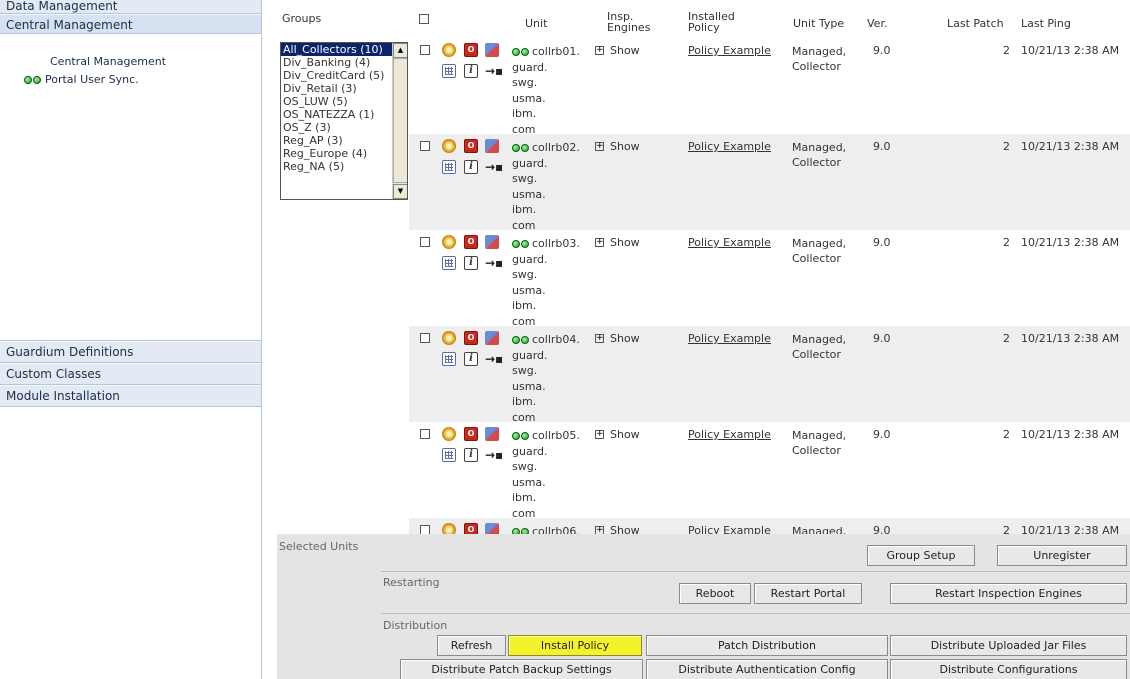  I want to click on scroll-thumb, so click(400, 120).